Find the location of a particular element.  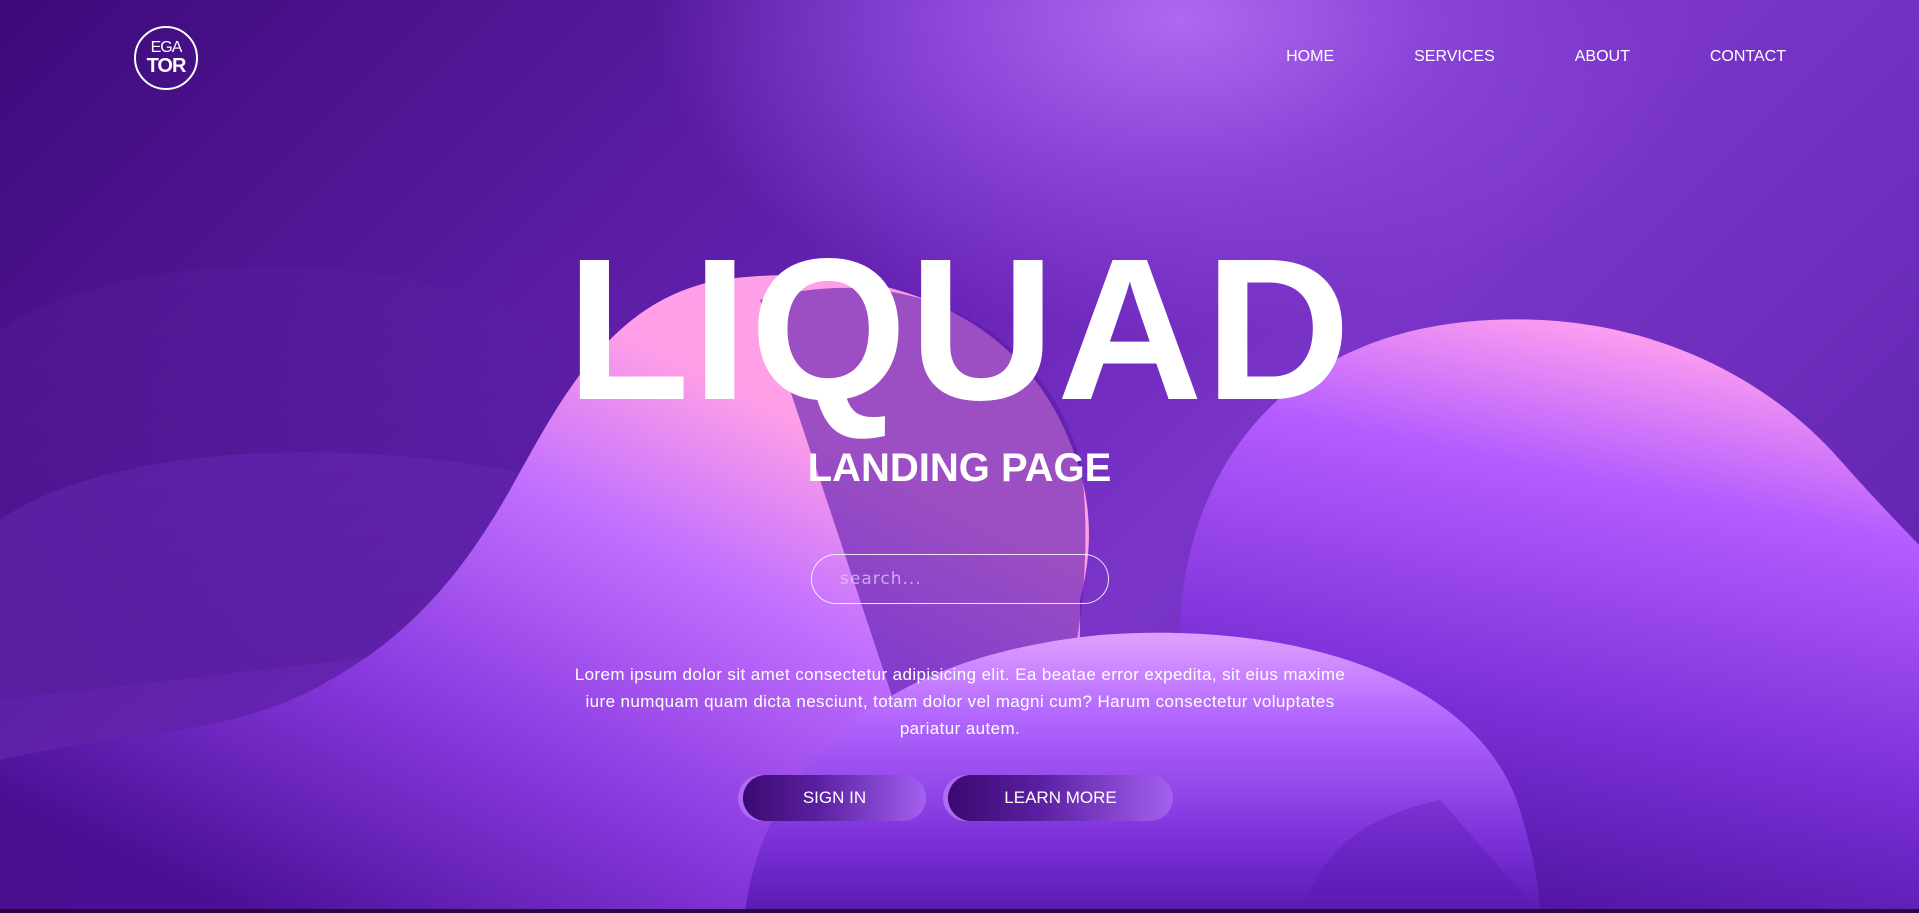

nav-contact: CONTACT is located at coordinates (1748, 57).